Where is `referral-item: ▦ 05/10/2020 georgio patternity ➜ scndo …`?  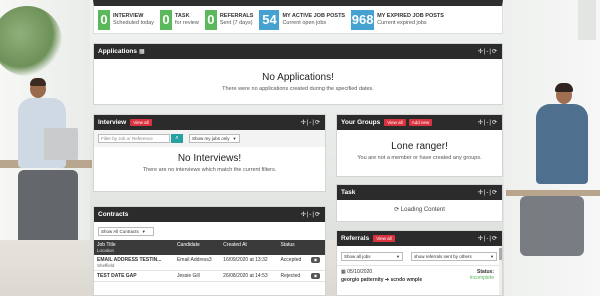
referral-item: ▦ 05/10/2020 georgio patternity ➜ scndo … is located at coordinates (419, 275).